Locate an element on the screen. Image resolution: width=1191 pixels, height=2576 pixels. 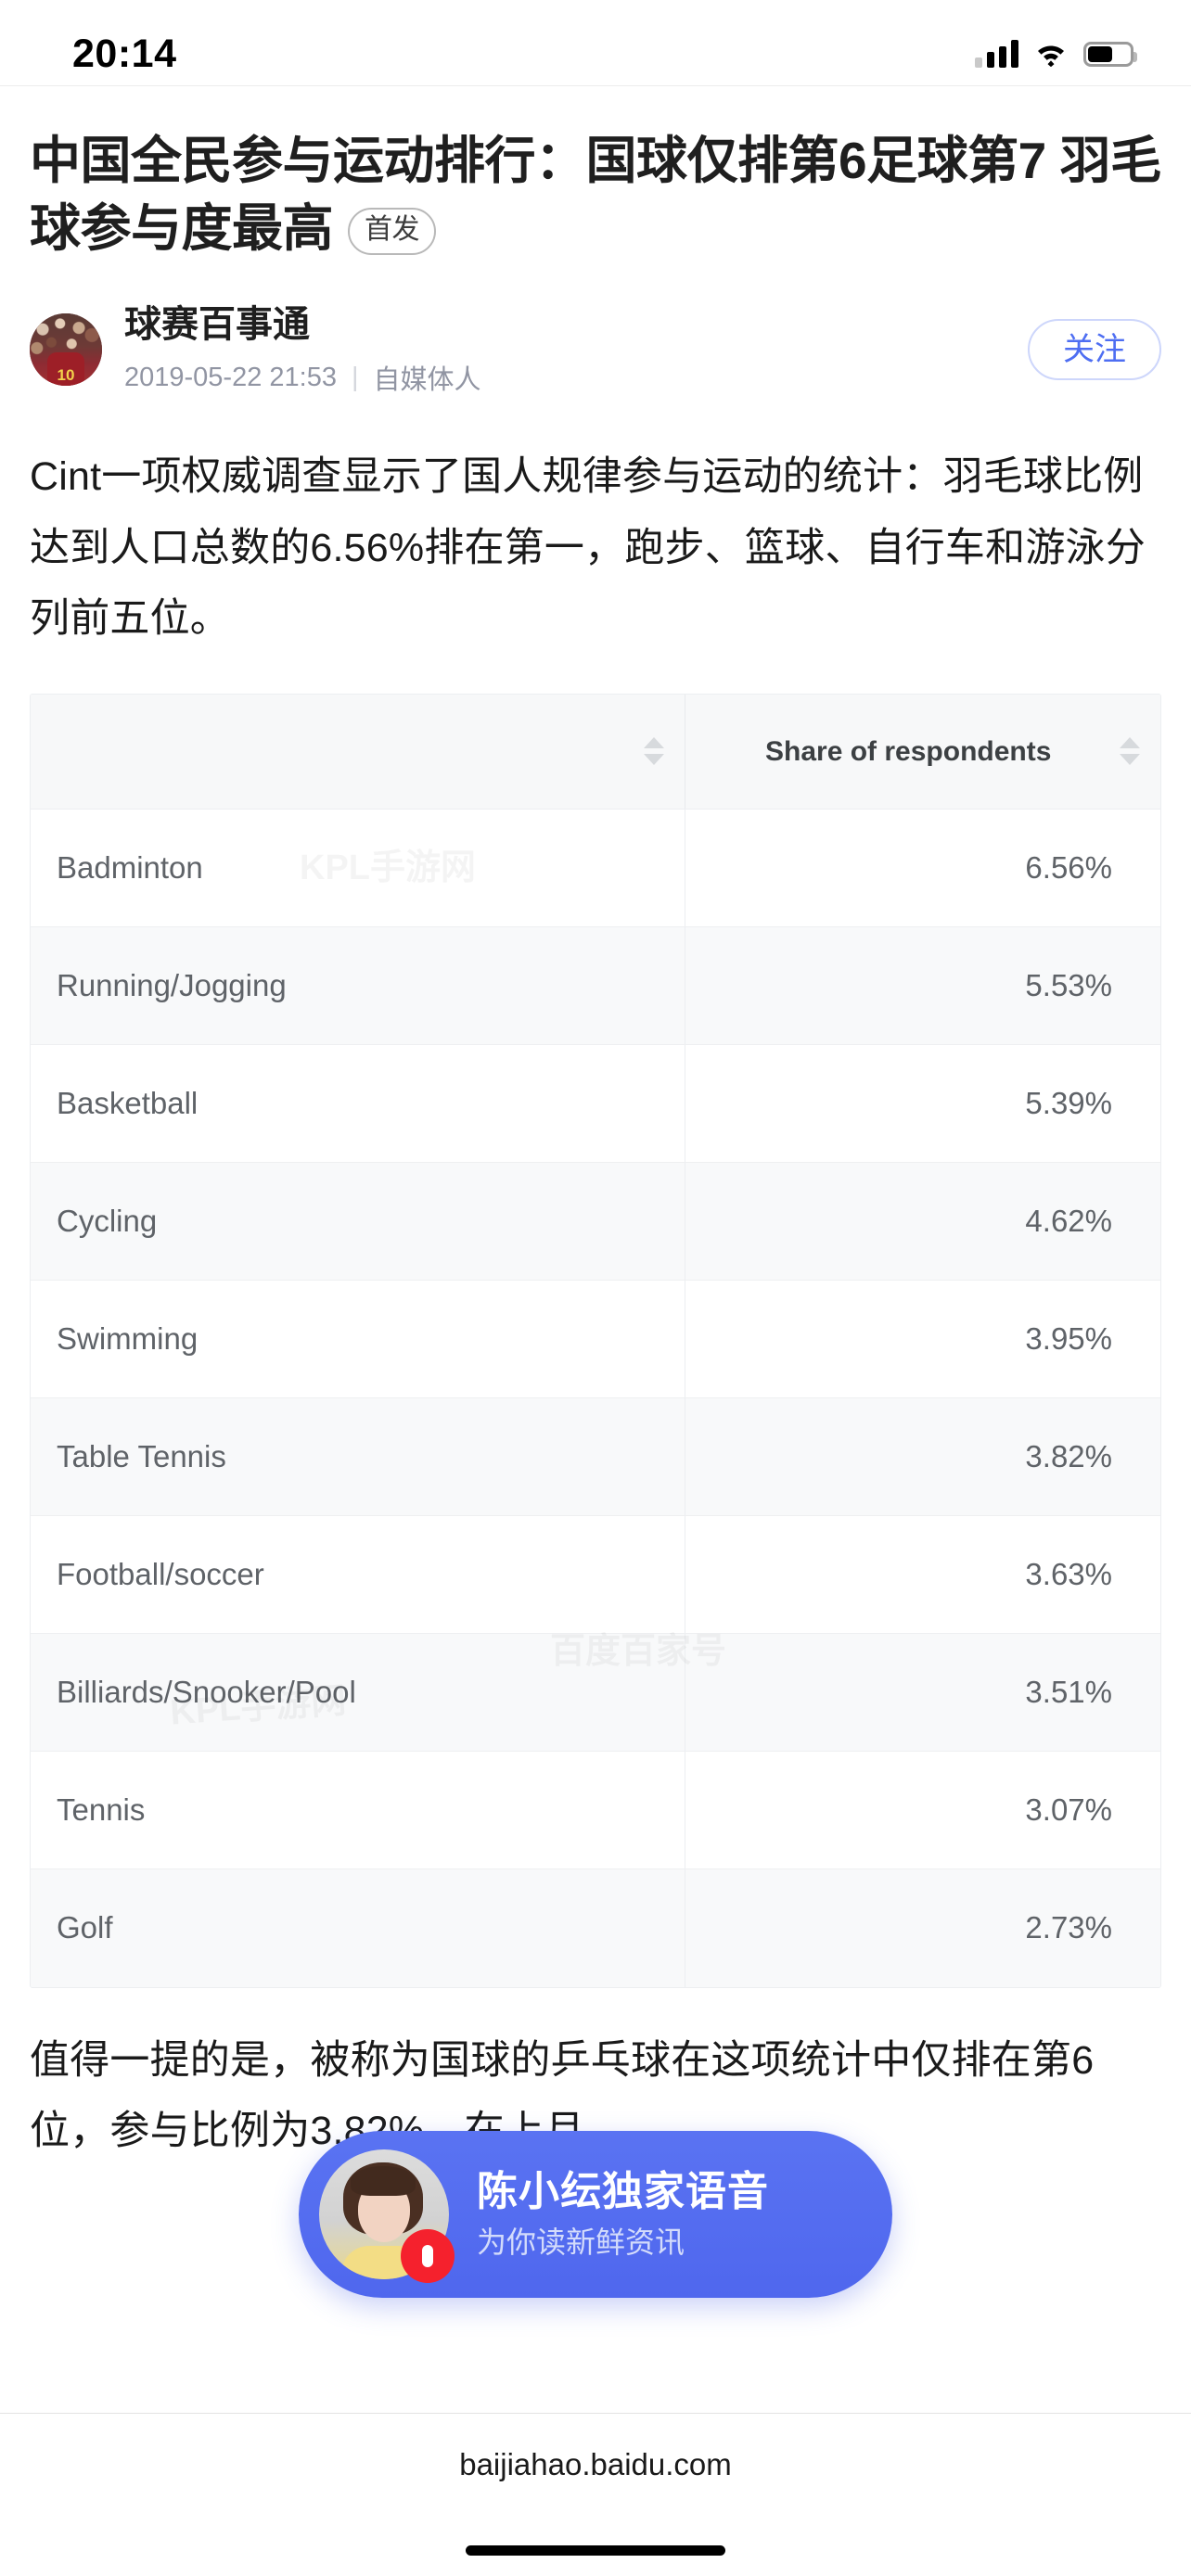
table-row: Football/soccer 3.63% is located at coordinates (595, 1574).